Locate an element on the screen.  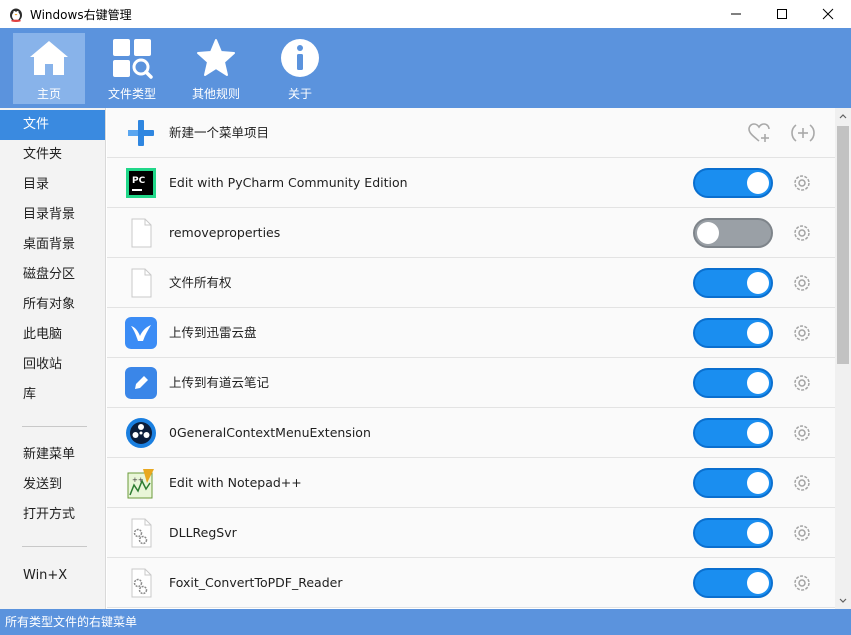
pycharm-icon: PC is located at coordinates (141, 183).